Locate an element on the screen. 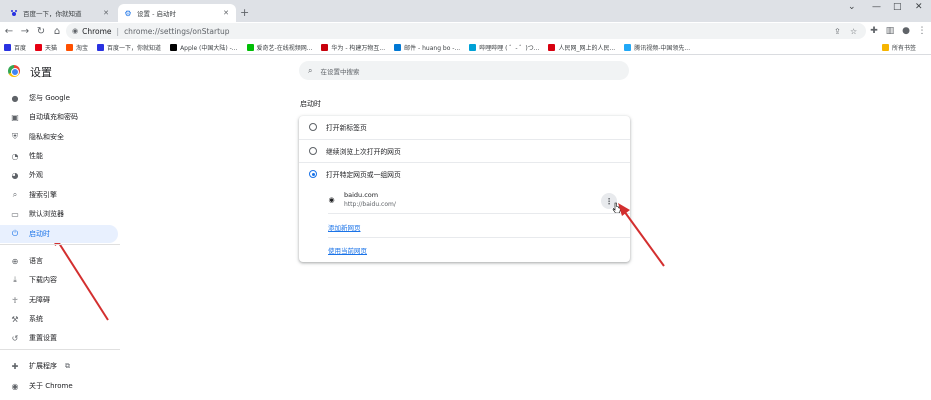  extensions-icon: ✚ is located at coordinates (874, 31).